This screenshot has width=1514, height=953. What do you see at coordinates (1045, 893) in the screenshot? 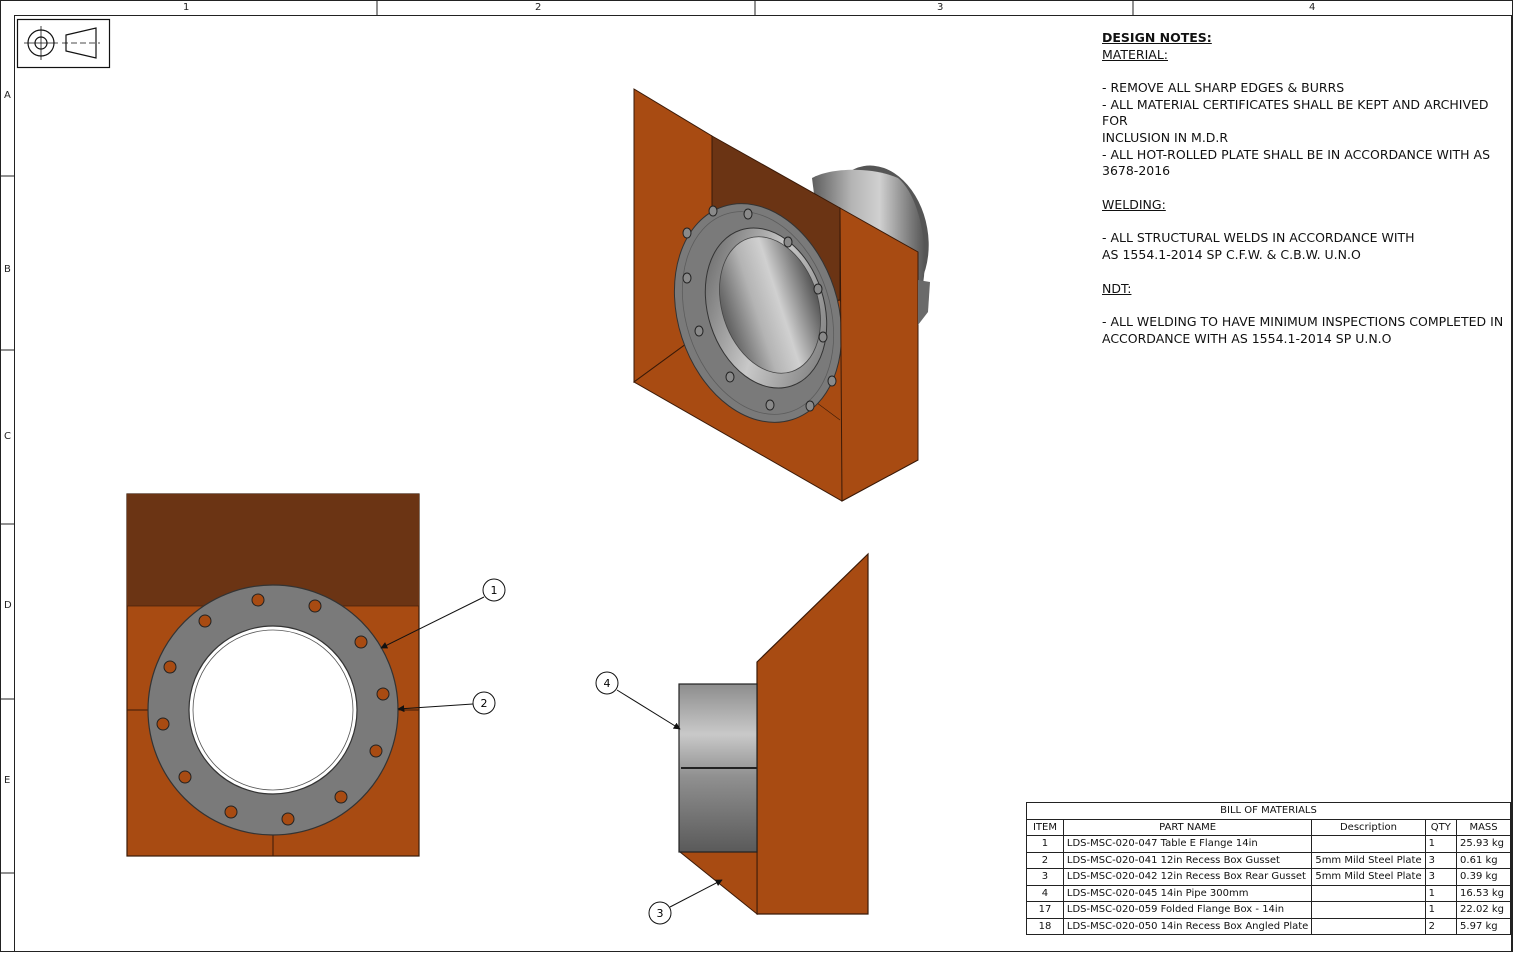
I see `bom-cell: 4` at bounding box center [1045, 893].